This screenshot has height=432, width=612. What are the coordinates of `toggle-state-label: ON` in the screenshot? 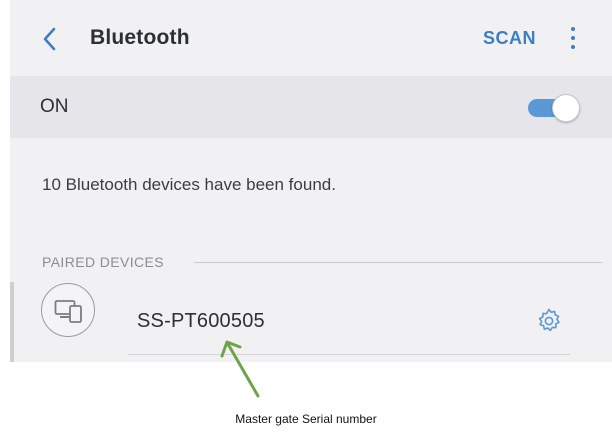 It's located at (54, 106).